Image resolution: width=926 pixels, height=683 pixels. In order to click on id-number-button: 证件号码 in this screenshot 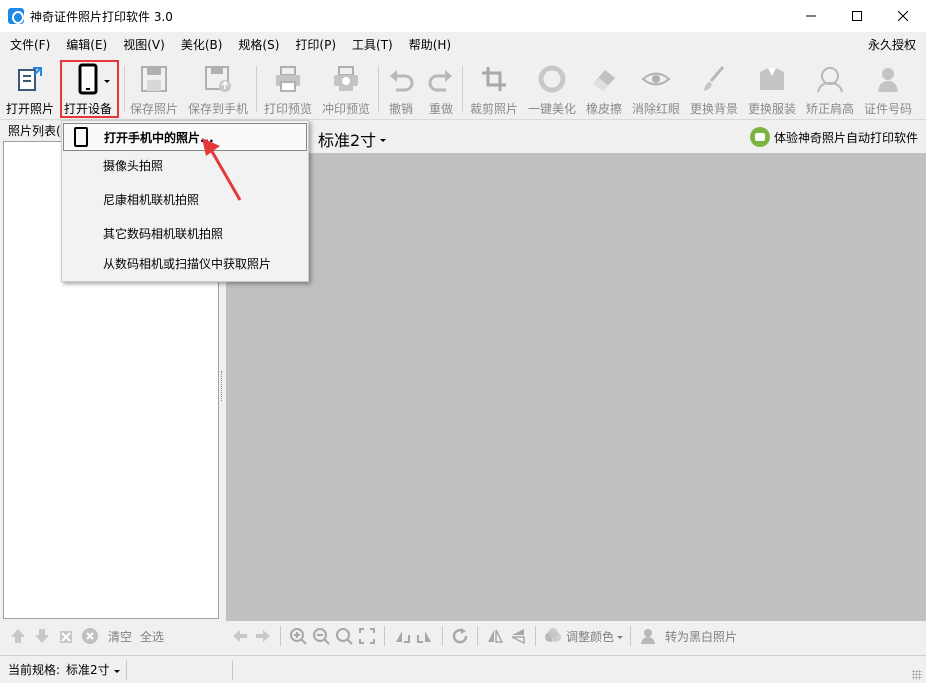, I will do `click(888, 90)`.